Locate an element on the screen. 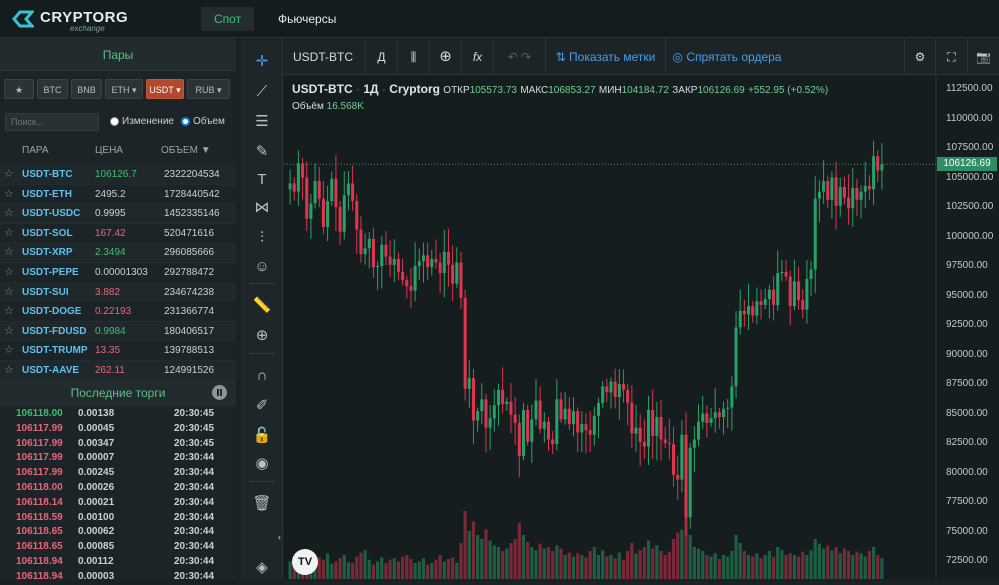  filter-usdt: USDT ▾ is located at coordinates (165, 89).